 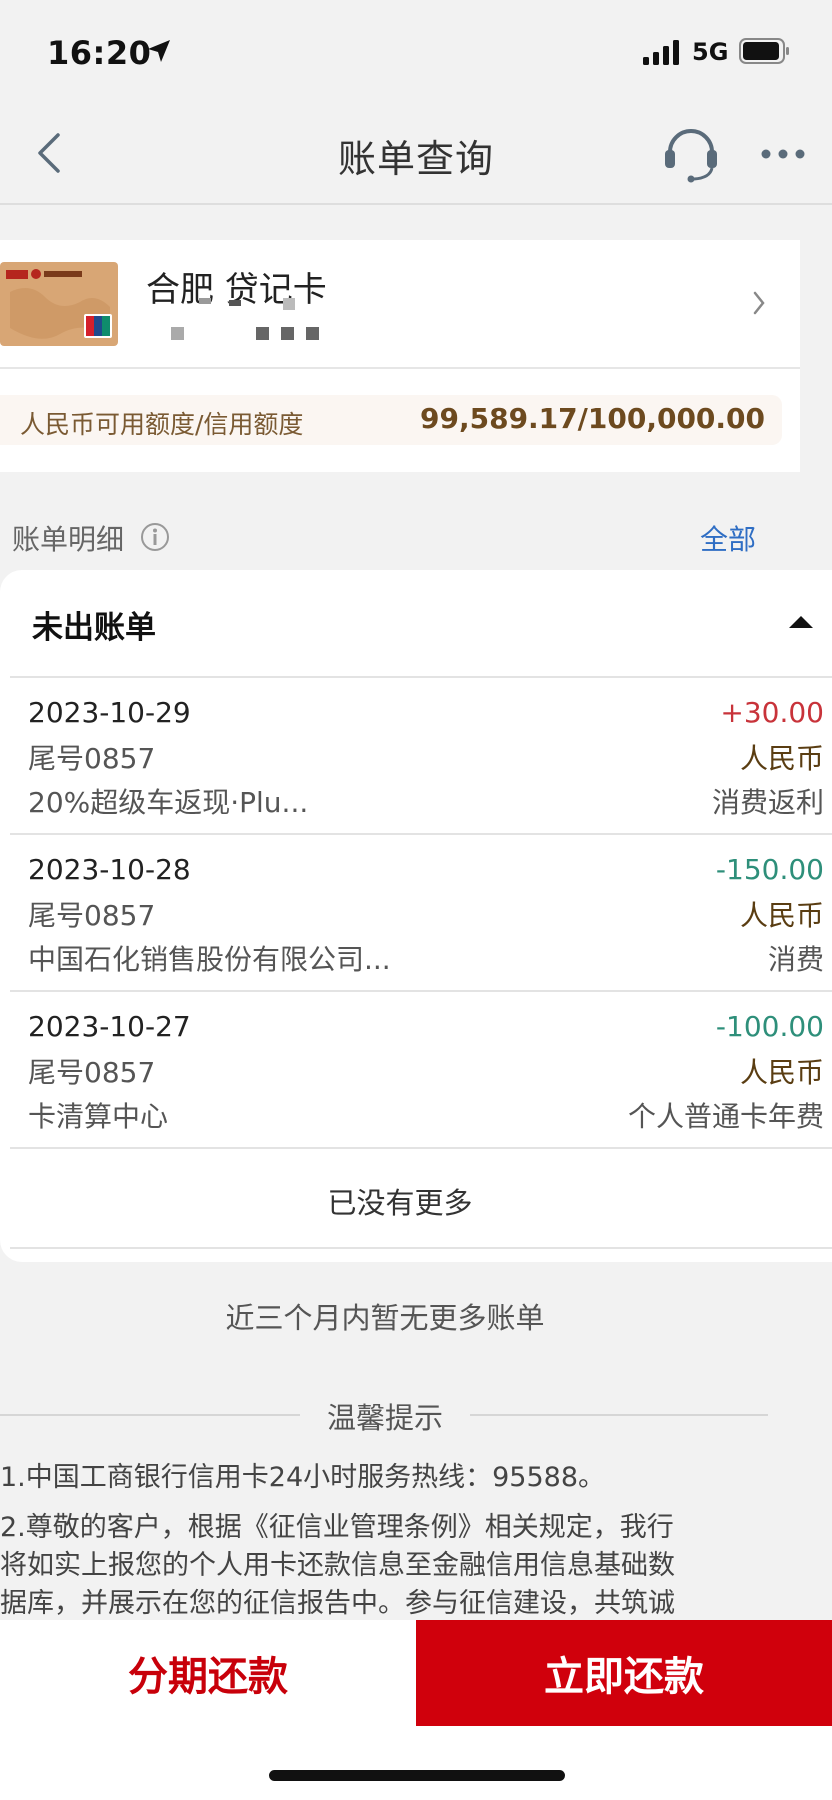 What do you see at coordinates (783, 154) in the screenshot?
I see `more-icon` at bounding box center [783, 154].